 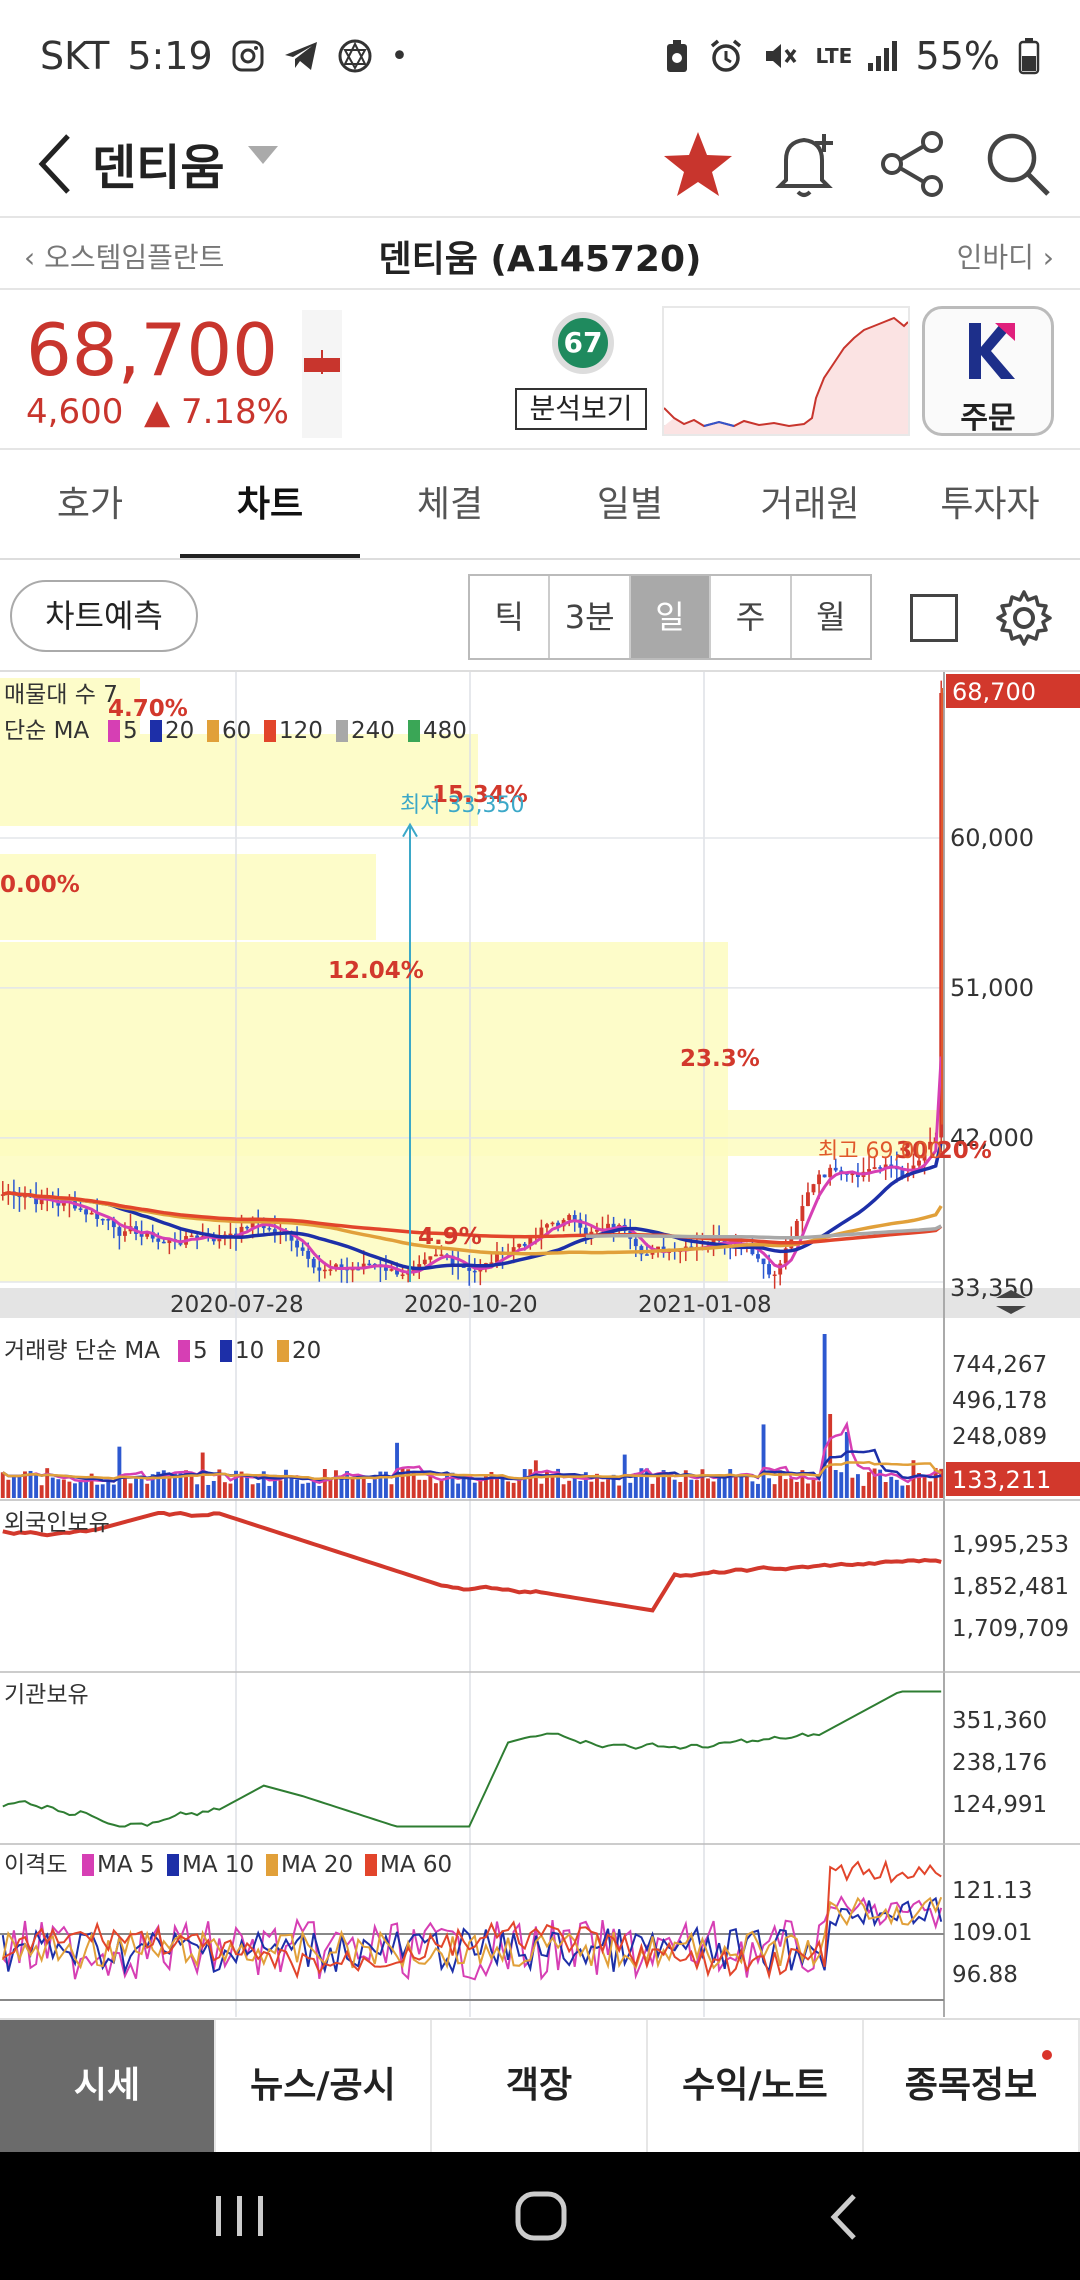 I want to click on volume-profile-title: 매물대 수 7, so click(x=61, y=695).